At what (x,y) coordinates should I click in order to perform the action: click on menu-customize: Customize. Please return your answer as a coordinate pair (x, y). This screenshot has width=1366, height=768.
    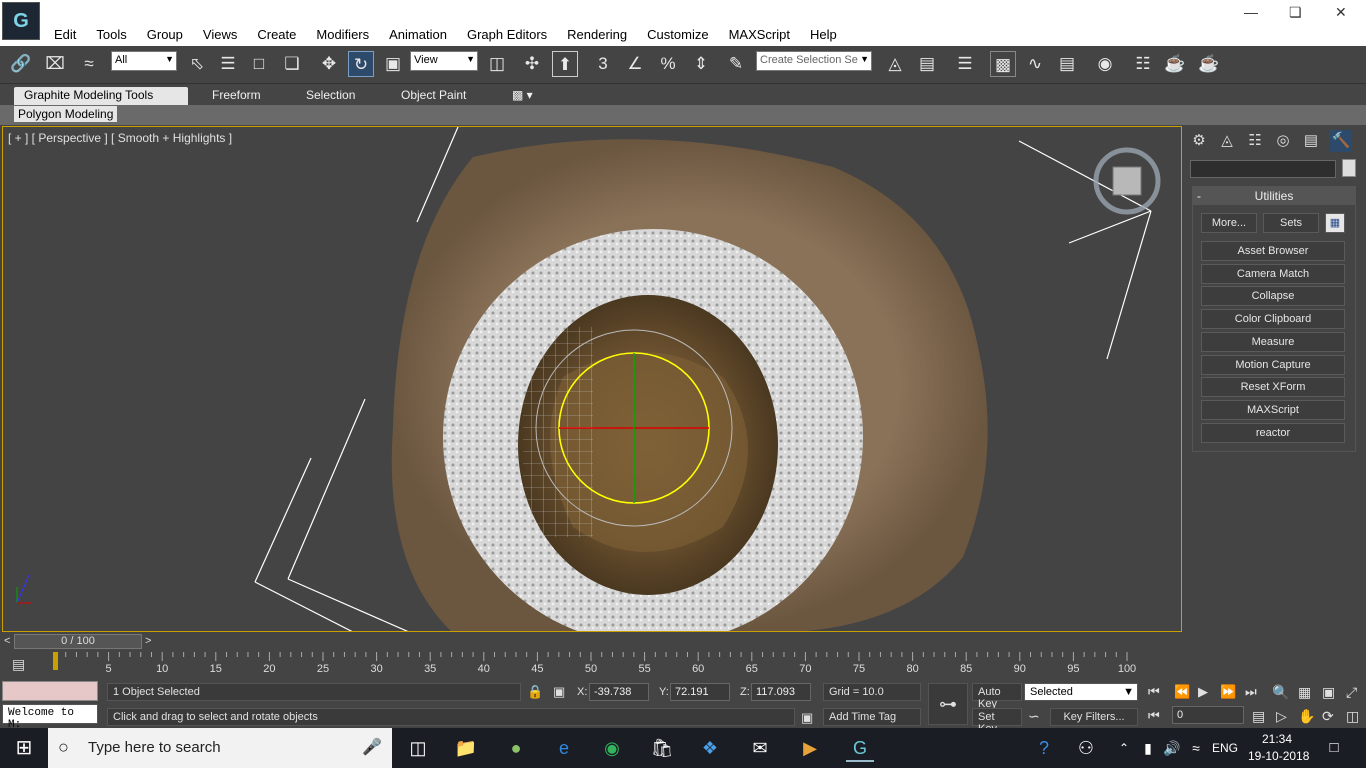
    Looking at the image, I should click on (677, 34).